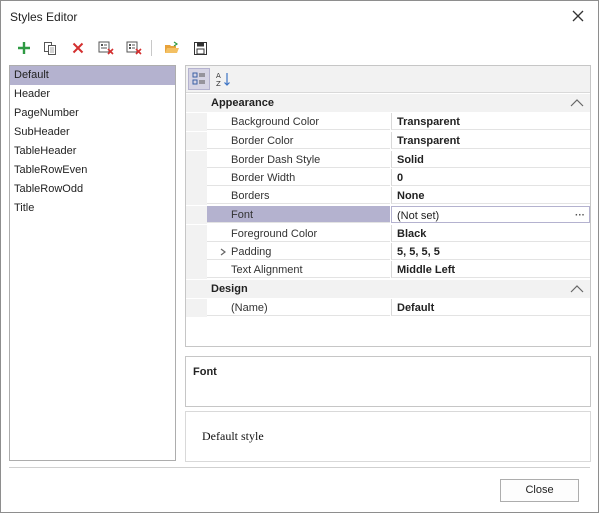 The width and height of the screenshot is (599, 513). I want to click on alphabetical-view-button: A Z, so click(223, 79).